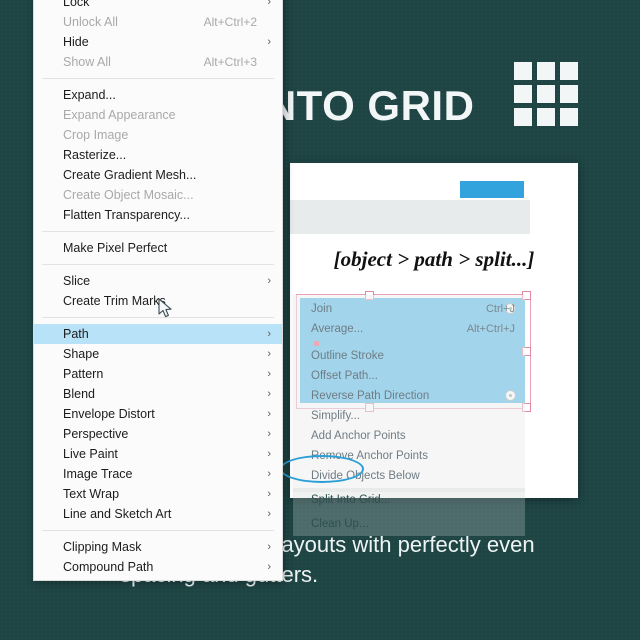  What do you see at coordinates (370, 396) in the screenshot?
I see `submenu-item-label: Reverse Path Direction` at bounding box center [370, 396].